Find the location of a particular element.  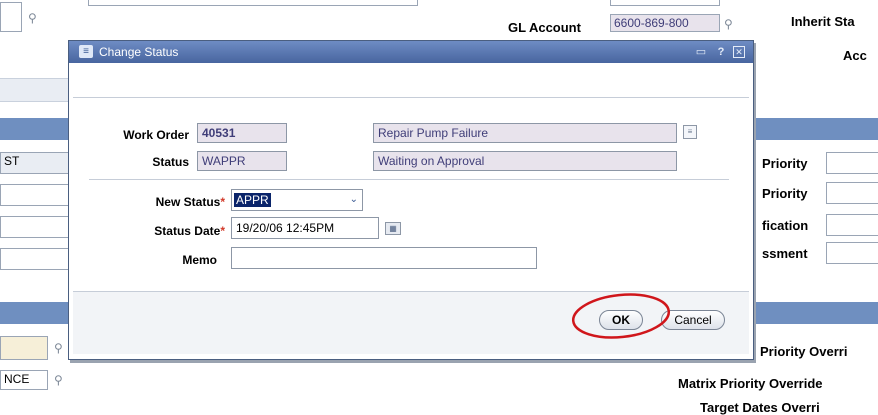

priority-override-label: Priority Overri is located at coordinates (804, 351).